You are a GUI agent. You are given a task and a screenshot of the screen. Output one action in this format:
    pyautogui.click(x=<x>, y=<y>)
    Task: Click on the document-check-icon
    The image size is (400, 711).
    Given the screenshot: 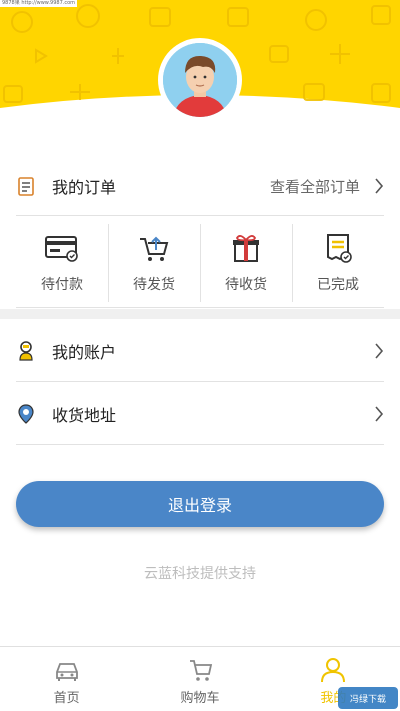 What is the action you would take?
    pyautogui.click(x=339, y=248)
    